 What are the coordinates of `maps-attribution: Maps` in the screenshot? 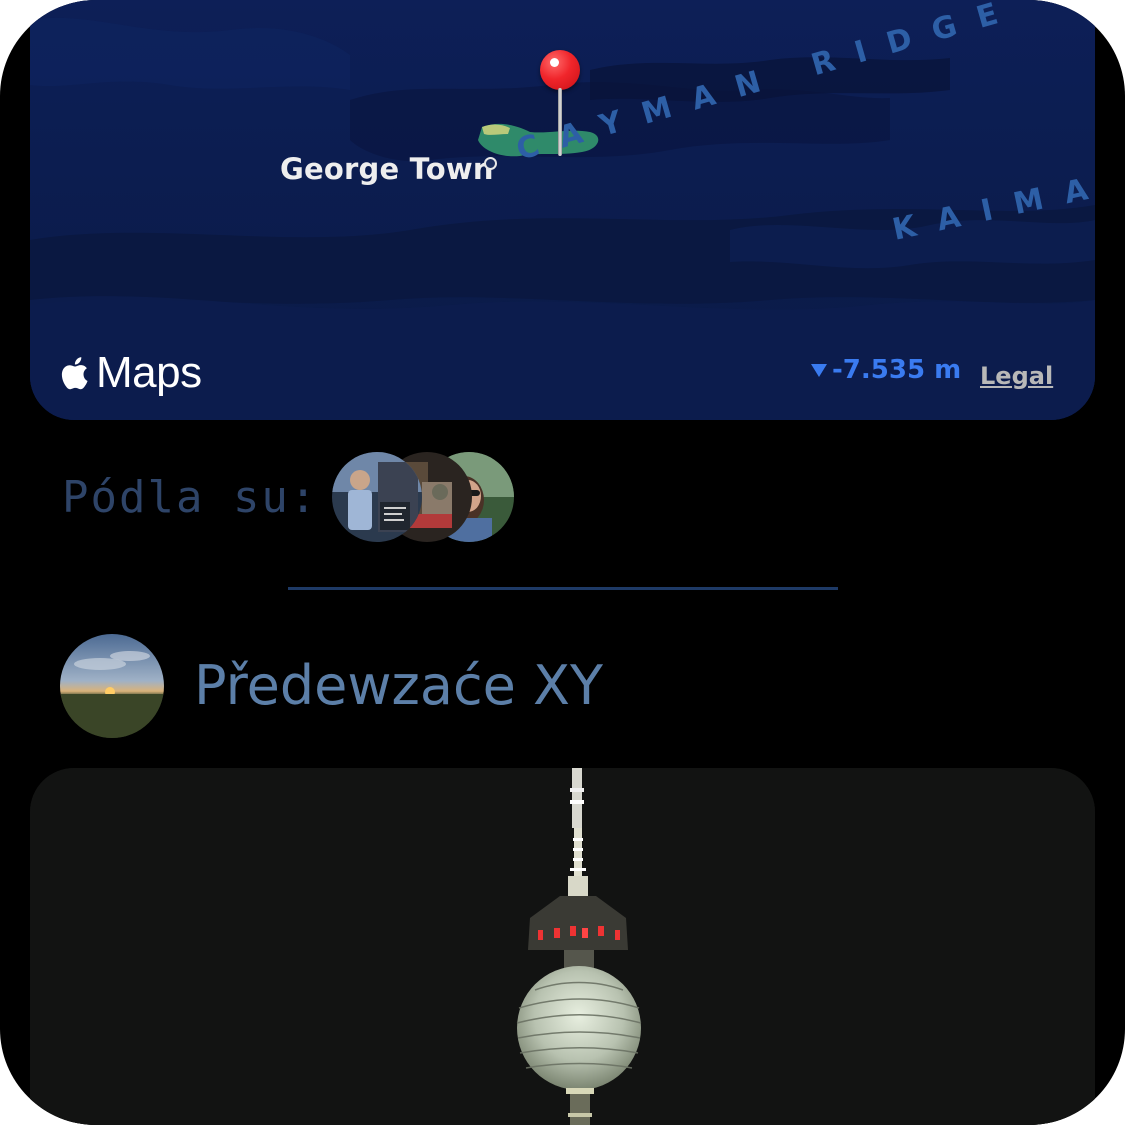 It's located at (131, 373).